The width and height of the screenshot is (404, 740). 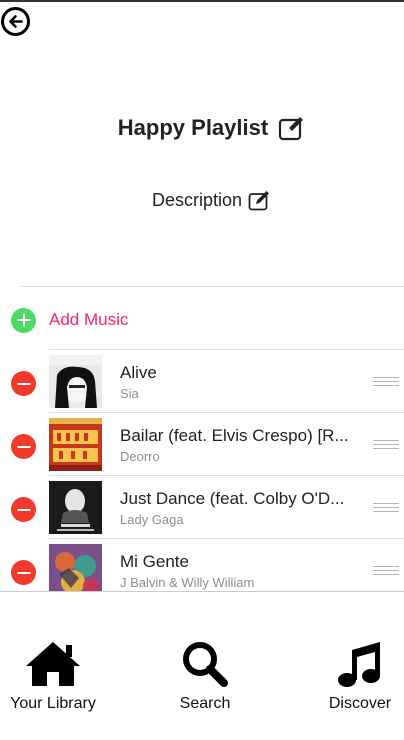 I want to click on track-artist: Sia, so click(x=129, y=393).